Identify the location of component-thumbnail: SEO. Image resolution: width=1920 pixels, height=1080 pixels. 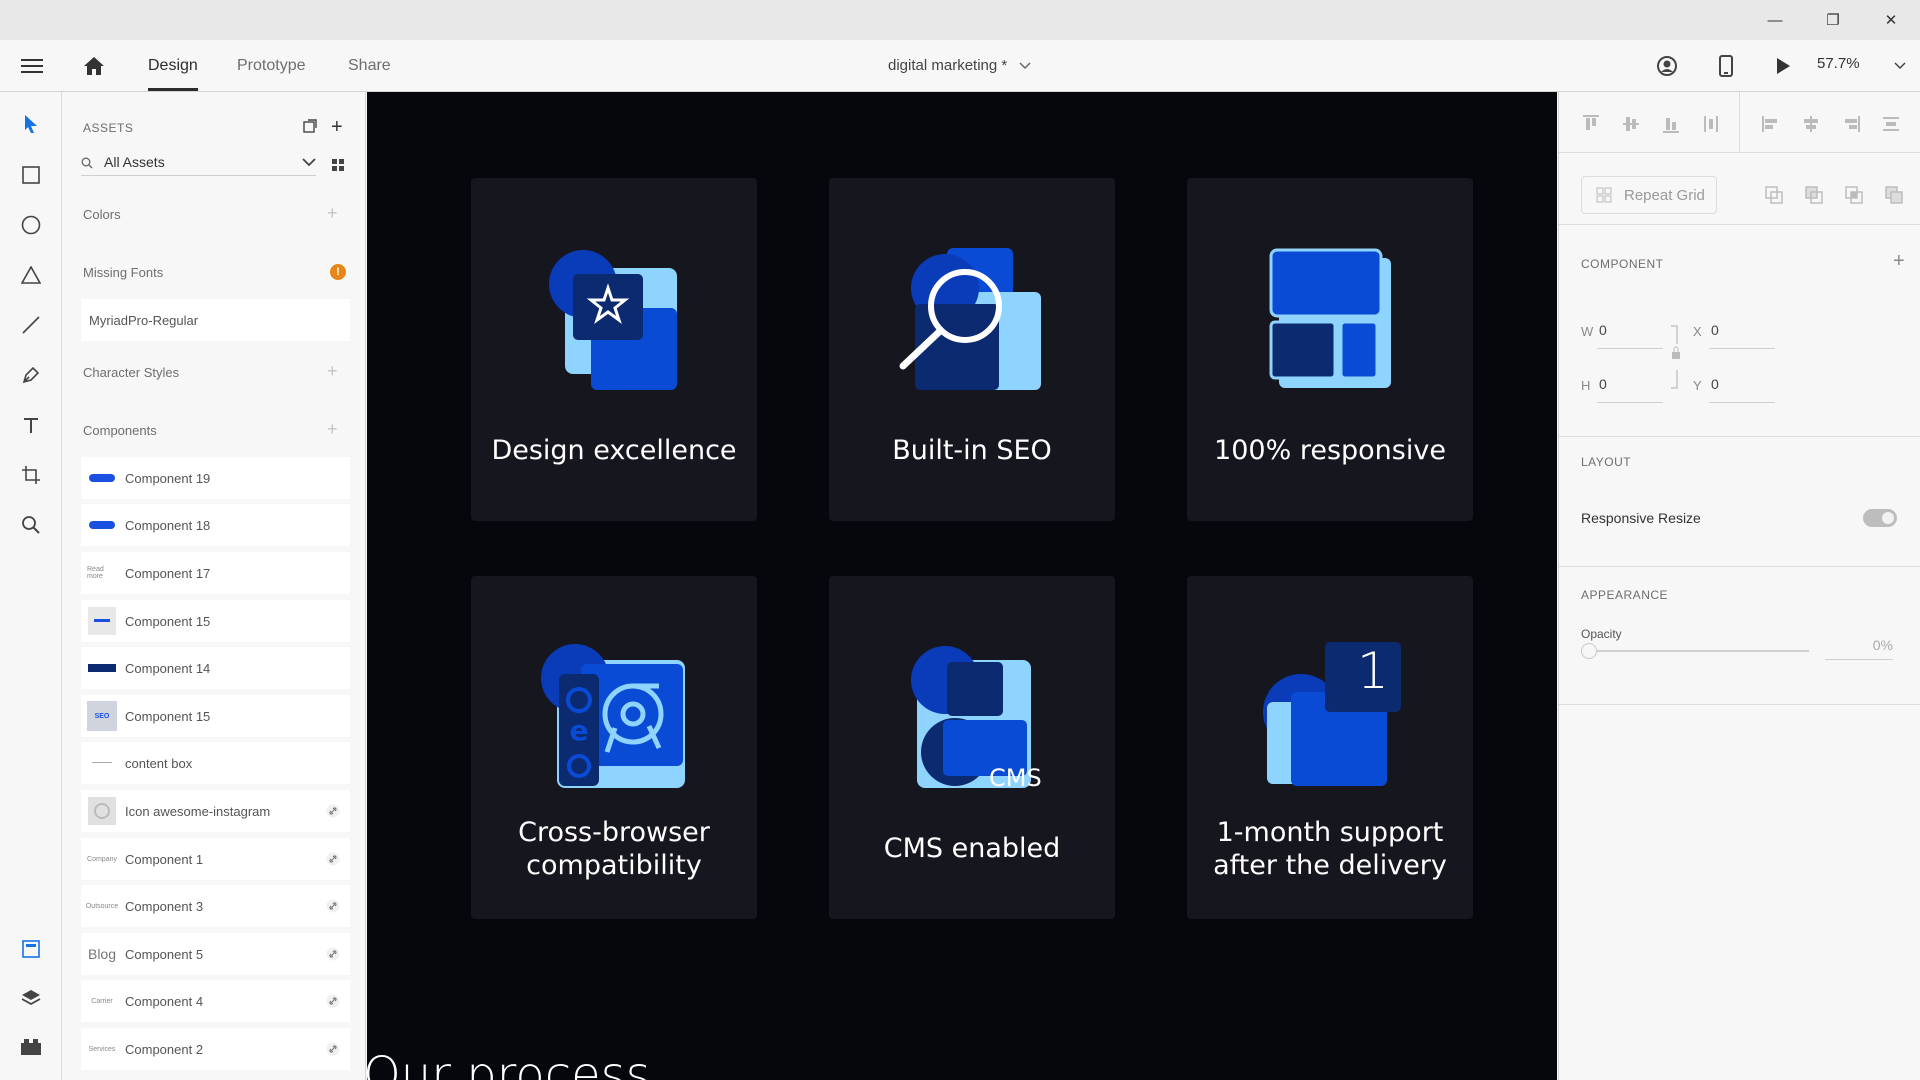
(102, 716).